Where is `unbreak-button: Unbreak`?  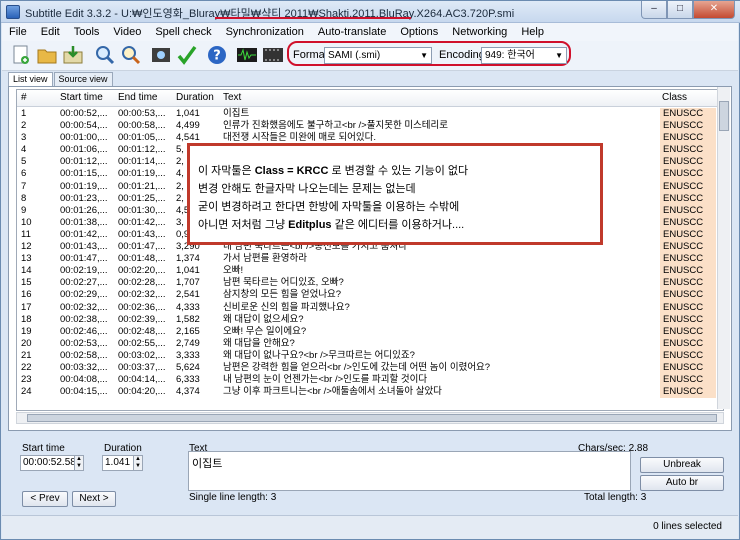 unbreak-button: Unbreak is located at coordinates (682, 465).